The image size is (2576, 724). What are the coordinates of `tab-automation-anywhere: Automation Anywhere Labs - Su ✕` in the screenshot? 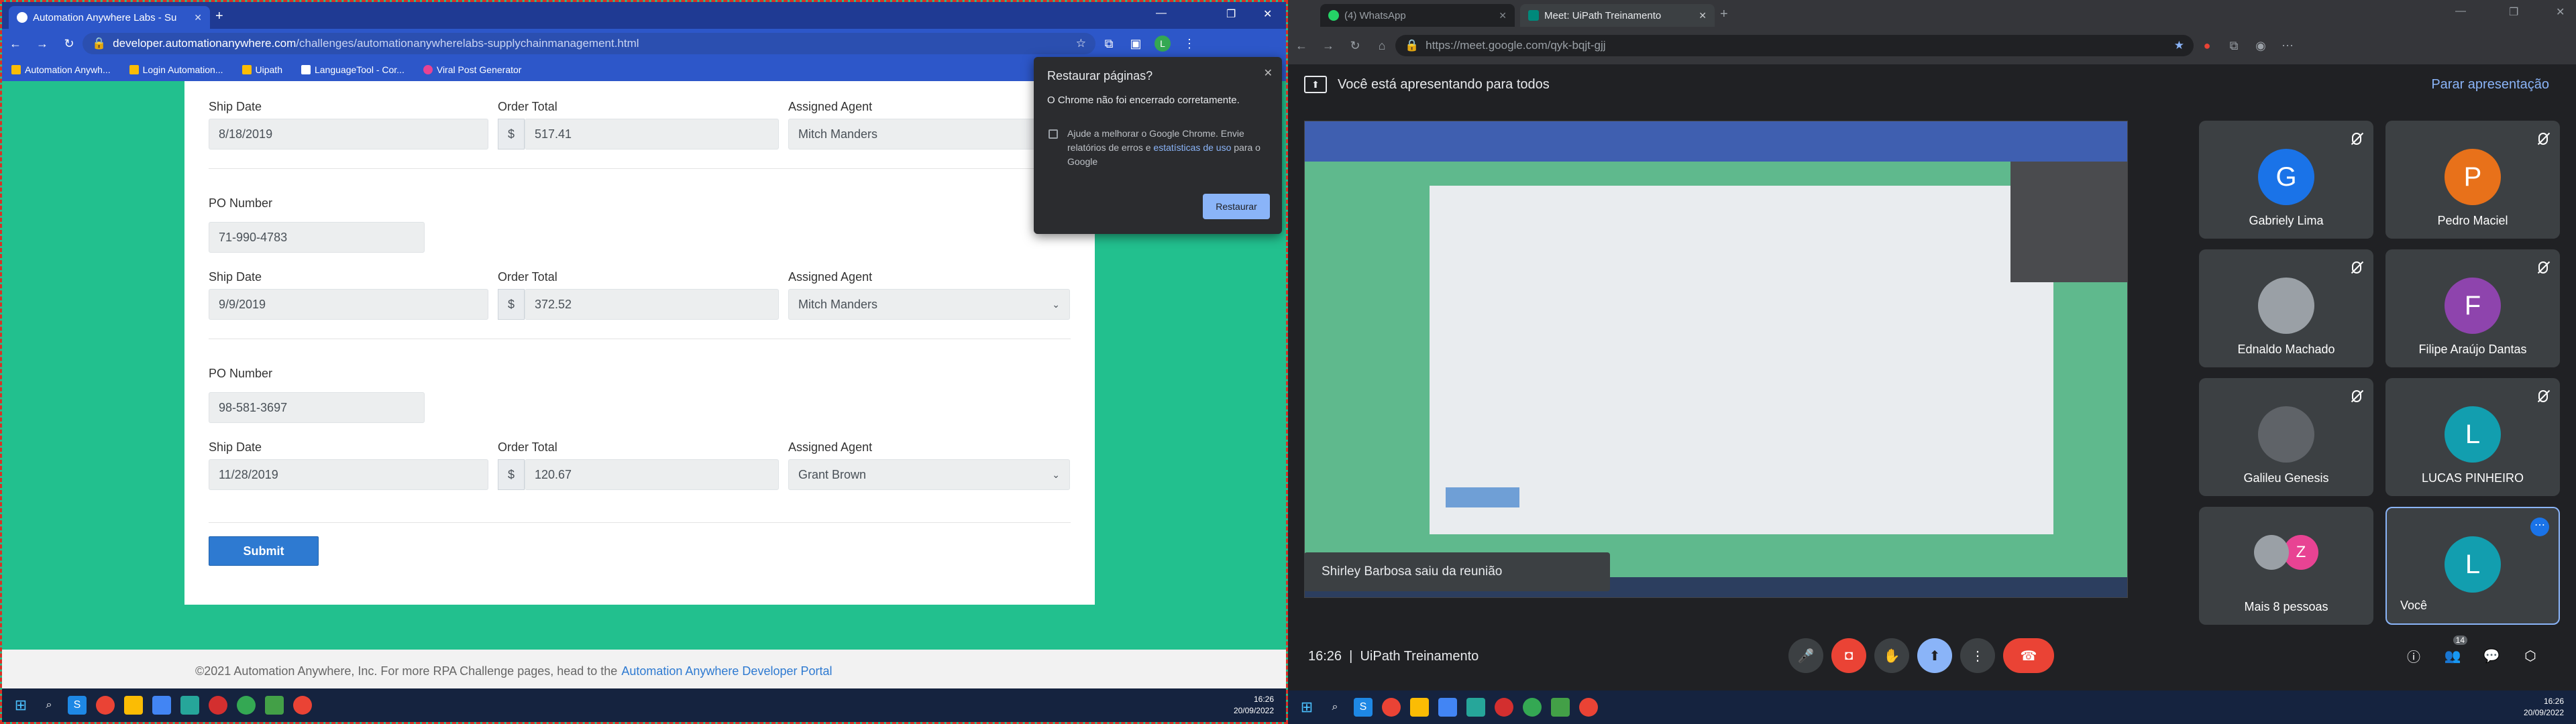 It's located at (109, 17).